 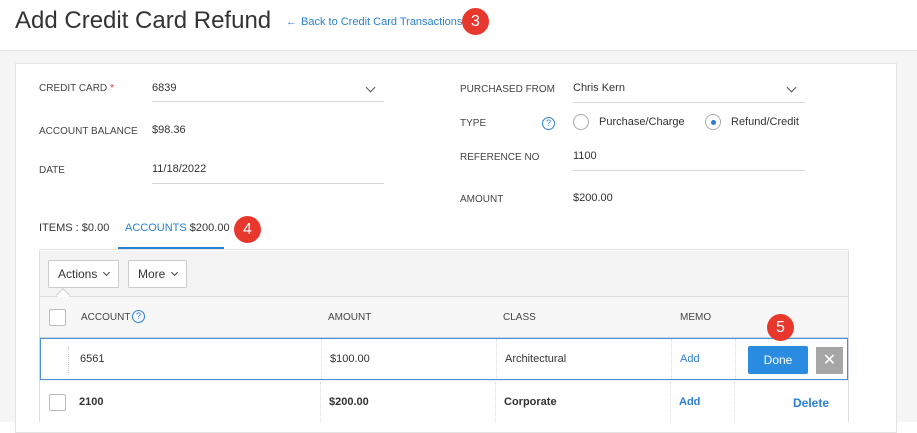 I want to click on table-row: 2100 $200.00 Corporate Add, so click(x=444, y=403).